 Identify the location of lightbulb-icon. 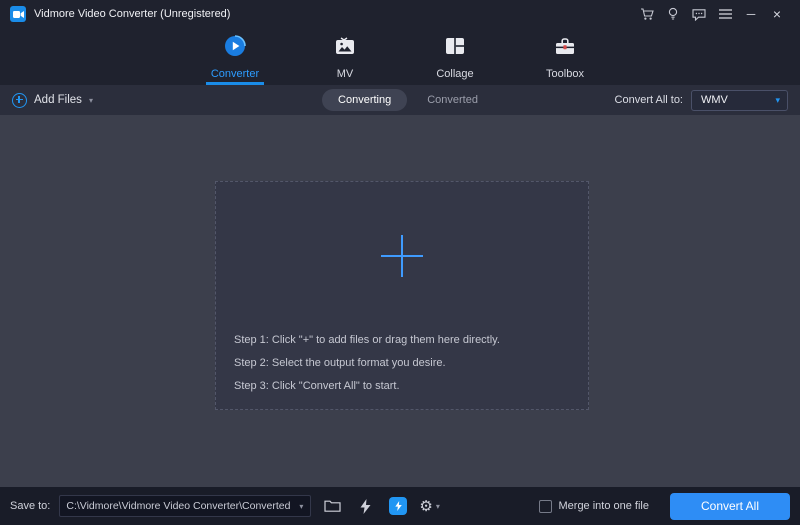
(673, 14).